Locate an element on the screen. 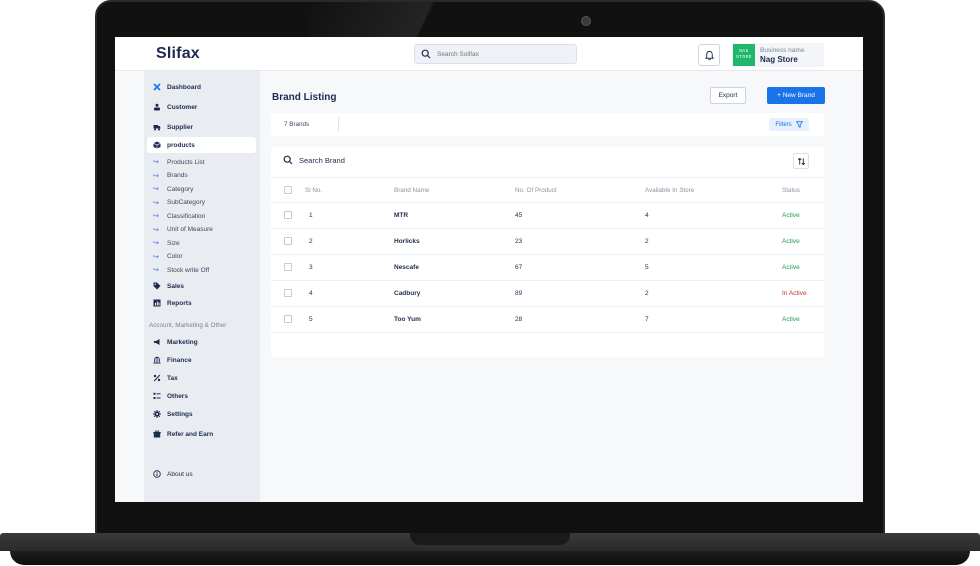 This screenshot has width=980, height=566. notification-button is located at coordinates (709, 55).